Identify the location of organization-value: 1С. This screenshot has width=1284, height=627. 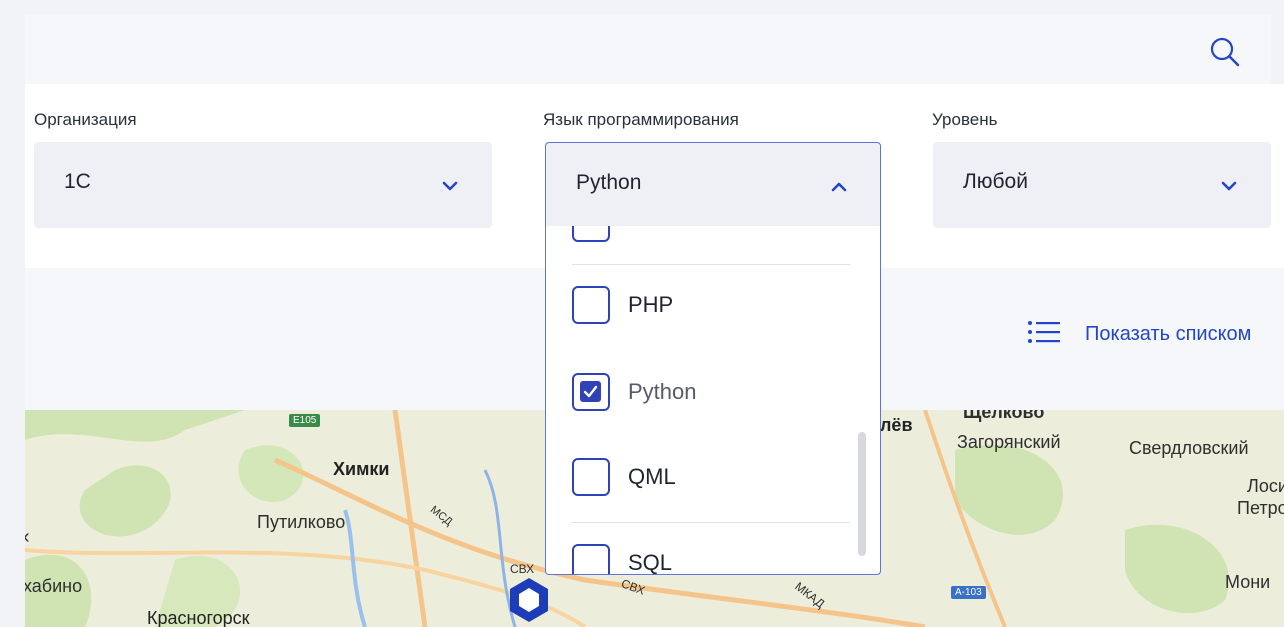
(77, 181).